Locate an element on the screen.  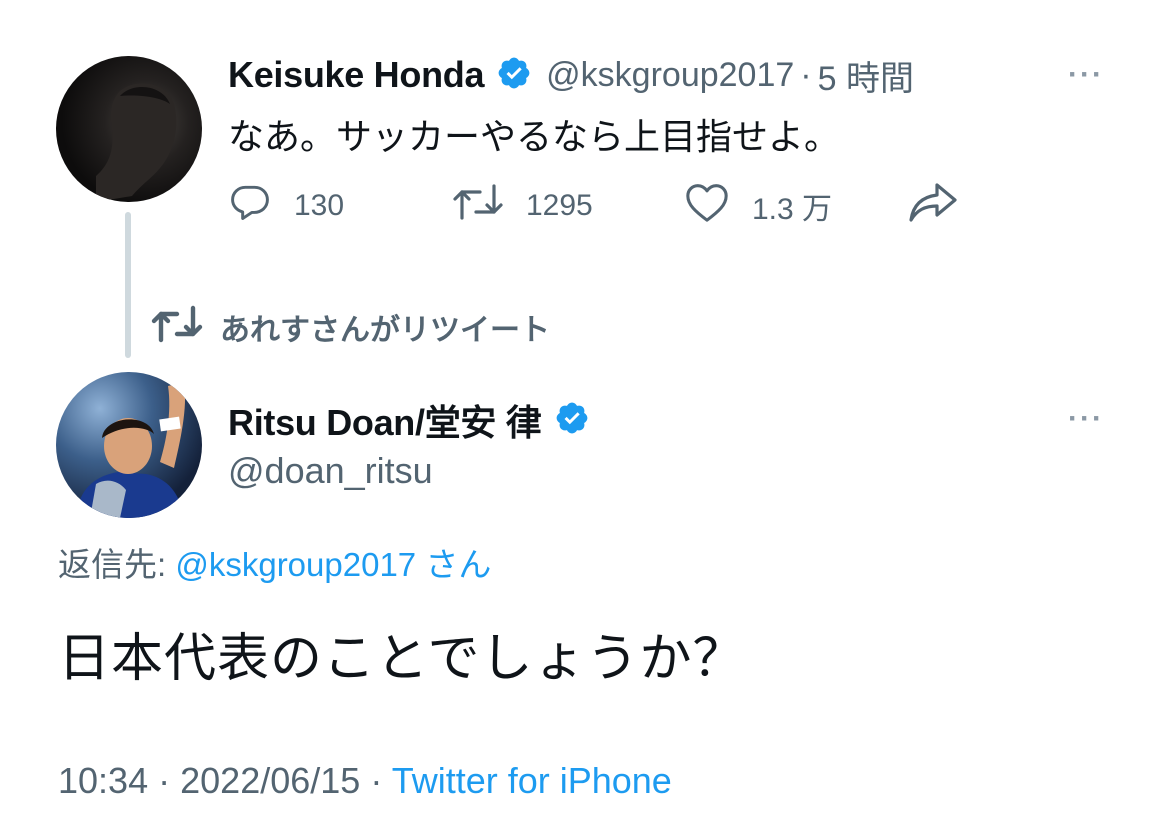
tweet2-text: 日本代表のことでしょうか？ is located at coordinates (402, 659).